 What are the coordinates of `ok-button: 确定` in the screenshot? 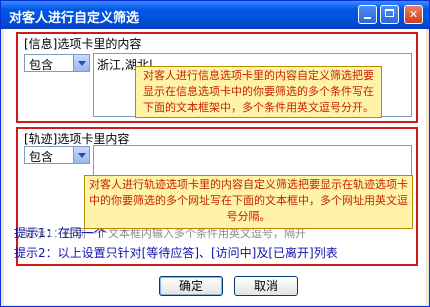 It's located at (191, 286).